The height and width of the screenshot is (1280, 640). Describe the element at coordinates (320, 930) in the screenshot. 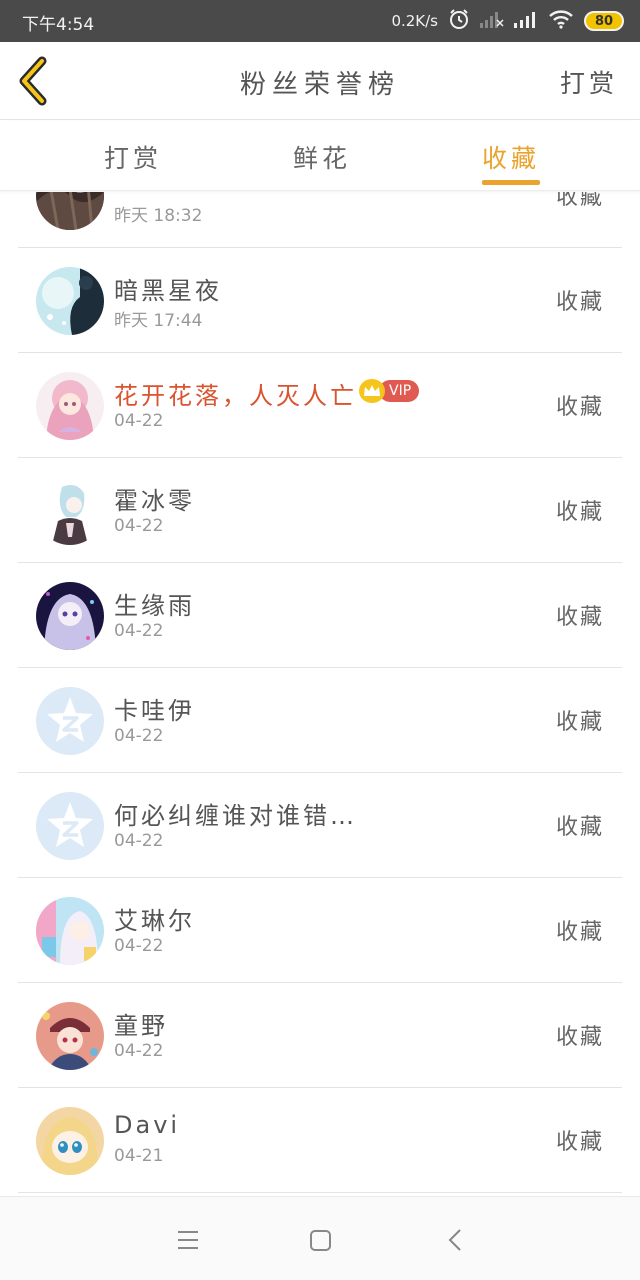

I see `list-item: 艾琳尔 04-22 收藏` at that location.